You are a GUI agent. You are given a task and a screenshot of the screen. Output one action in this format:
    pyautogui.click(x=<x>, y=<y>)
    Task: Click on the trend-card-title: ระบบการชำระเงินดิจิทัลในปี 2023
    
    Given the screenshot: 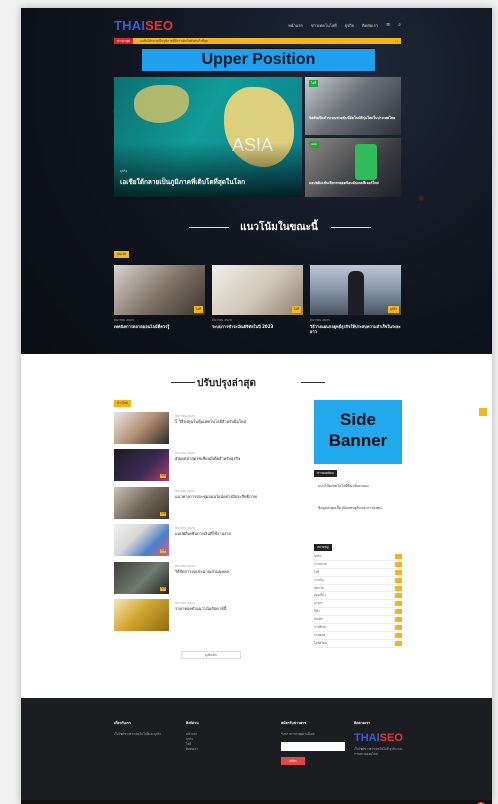 What is the action you would take?
    pyautogui.click(x=257, y=326)
    